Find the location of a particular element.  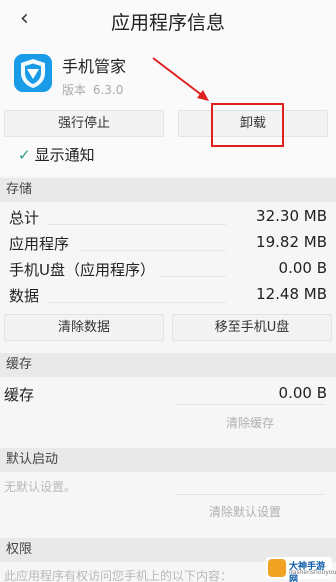

clear-cache-button: 清除缓存 is located at coordinates (250, 422).